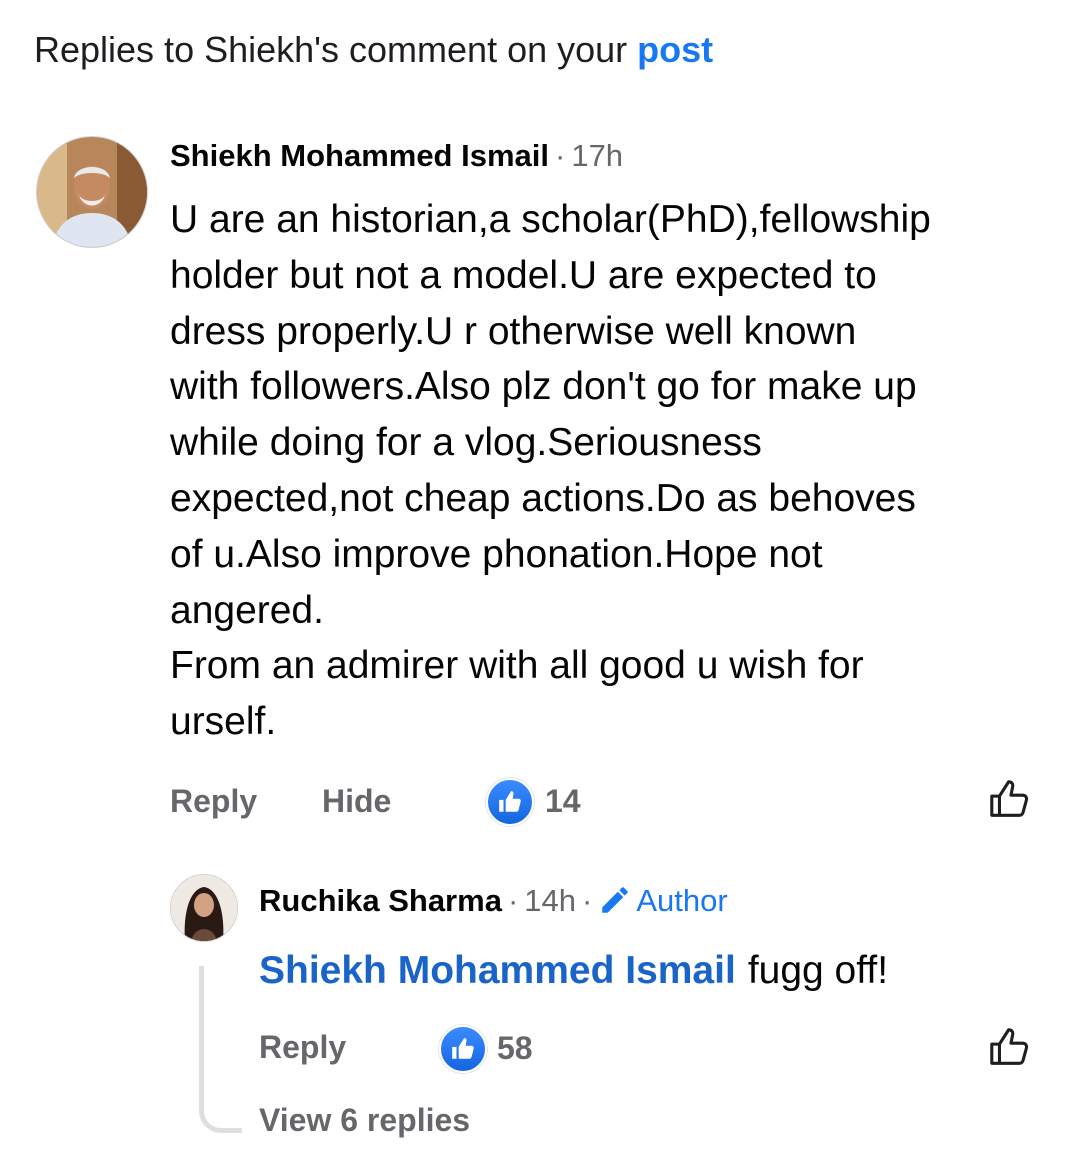 The height and width of the screenshot is (1166, 1080). What do you see at coordinates (682, 900) in the screenshot?
I see `author-badge-label: Author` at bounding box center [682, 900].